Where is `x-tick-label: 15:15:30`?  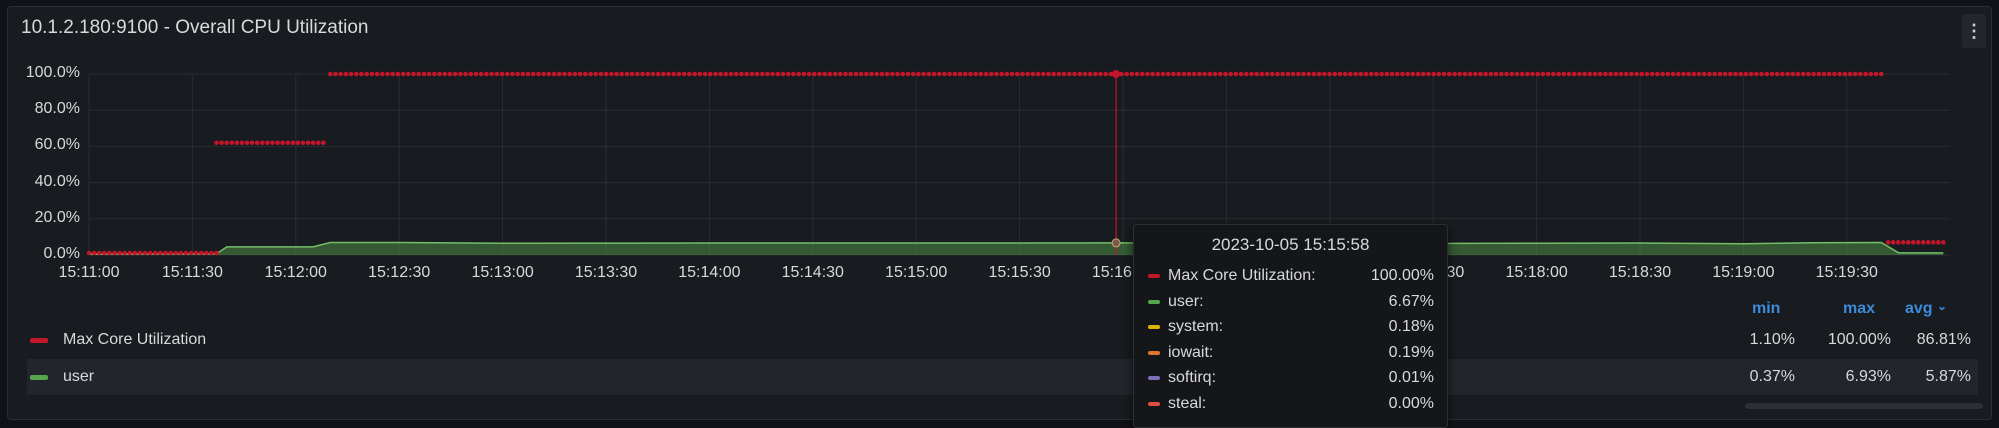 x-tick-label: 15:15:30 is located at coordinates (1019, 272).